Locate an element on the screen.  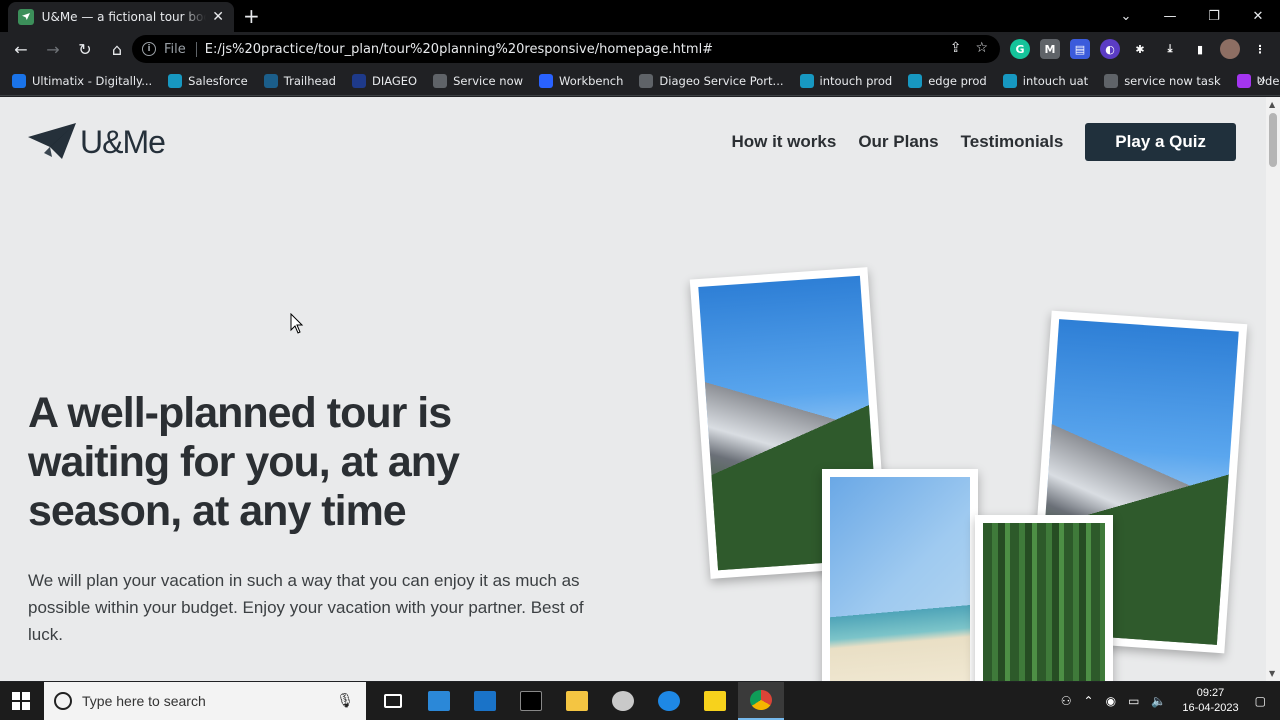
bookmark-label: Salesforce is located at coordinates (218, 80).